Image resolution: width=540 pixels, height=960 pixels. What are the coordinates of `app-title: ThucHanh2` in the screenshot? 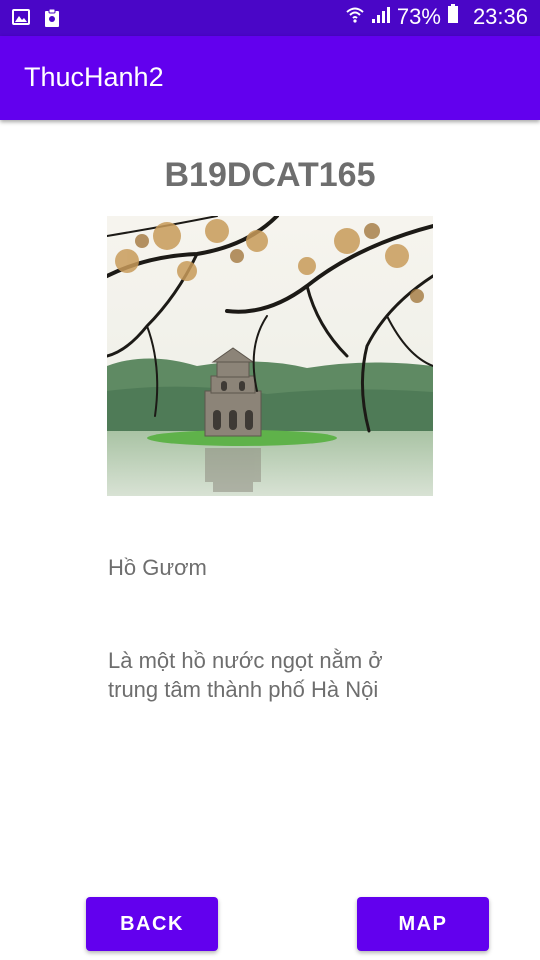 It's located at (94, 77).